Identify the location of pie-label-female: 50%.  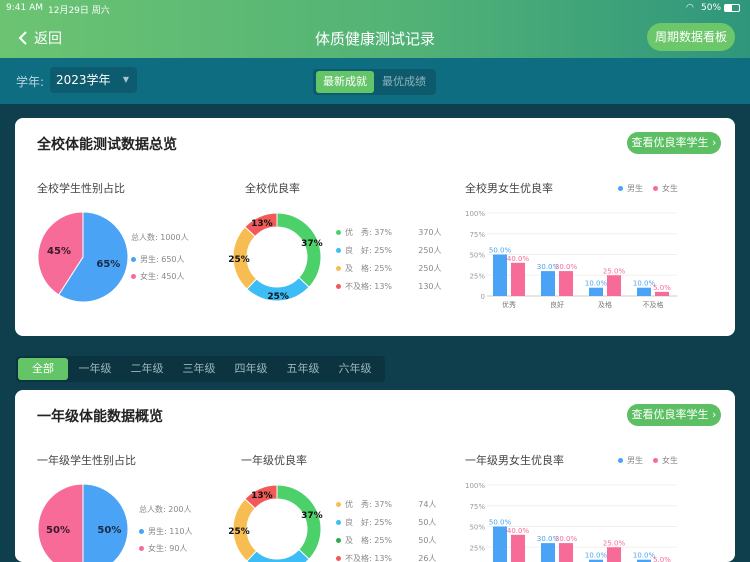
(58, 530).